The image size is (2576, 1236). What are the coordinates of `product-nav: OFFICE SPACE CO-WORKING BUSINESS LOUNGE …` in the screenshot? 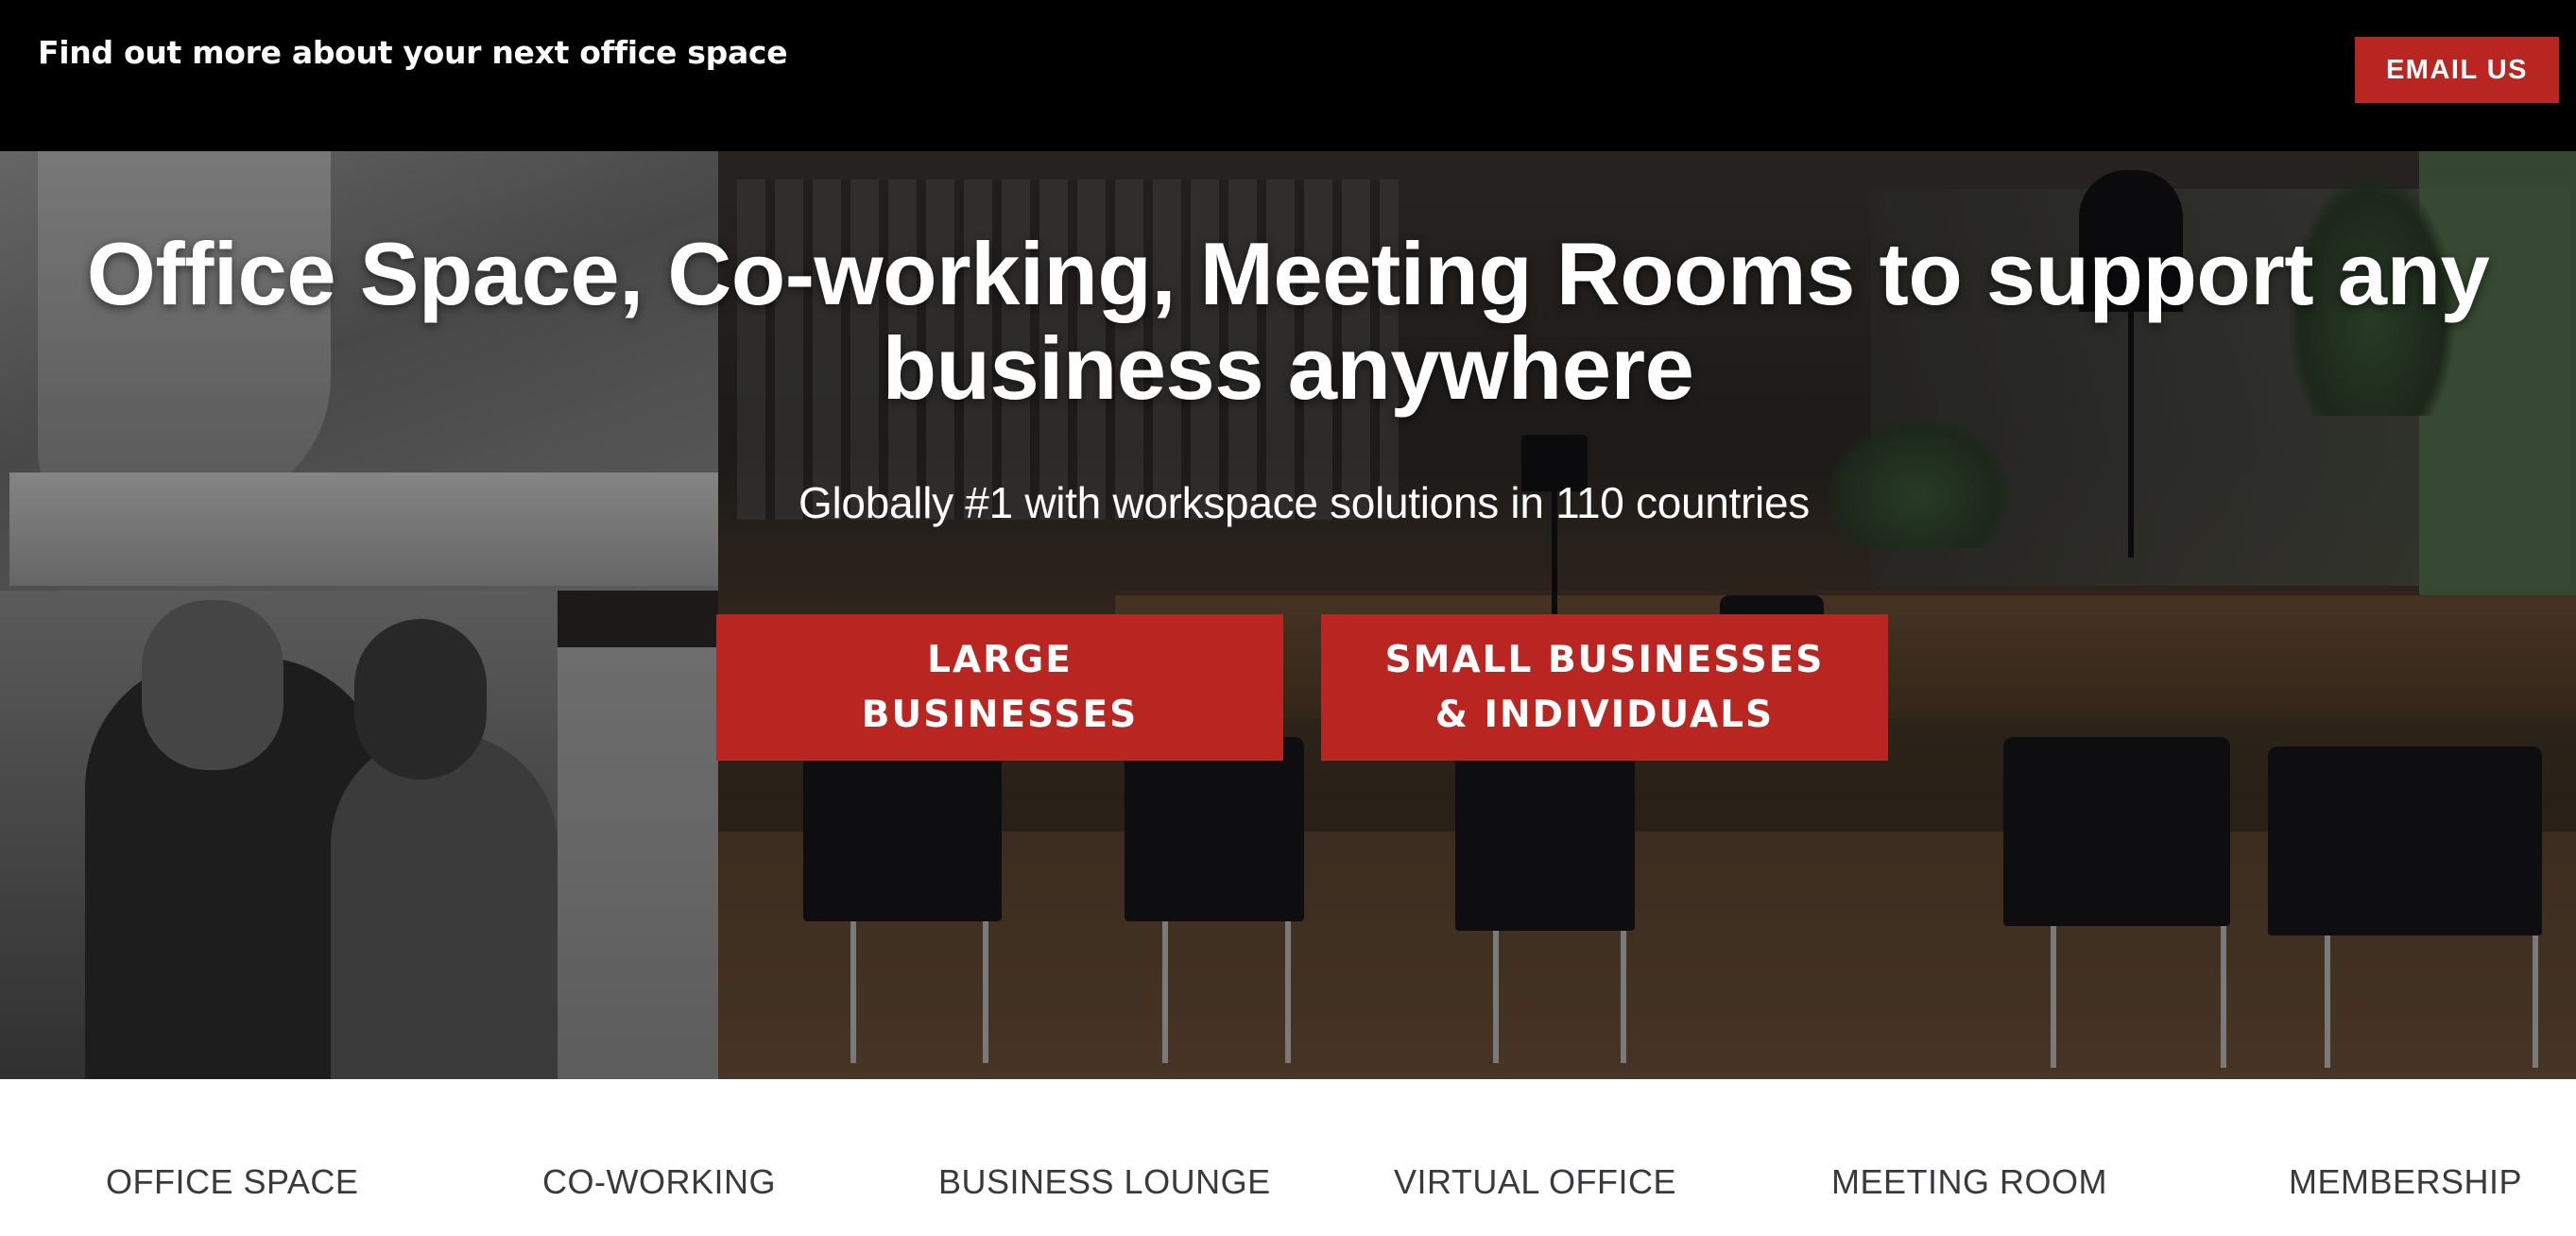 It's located at (1288, 1157).